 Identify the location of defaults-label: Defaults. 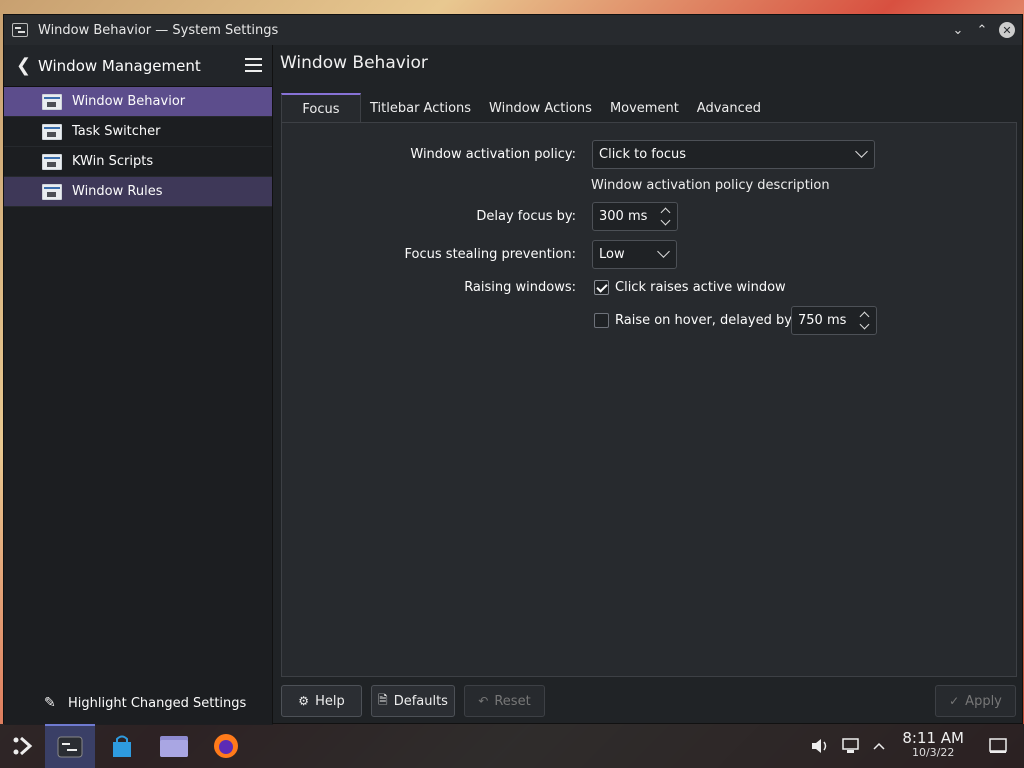
(420, 701).